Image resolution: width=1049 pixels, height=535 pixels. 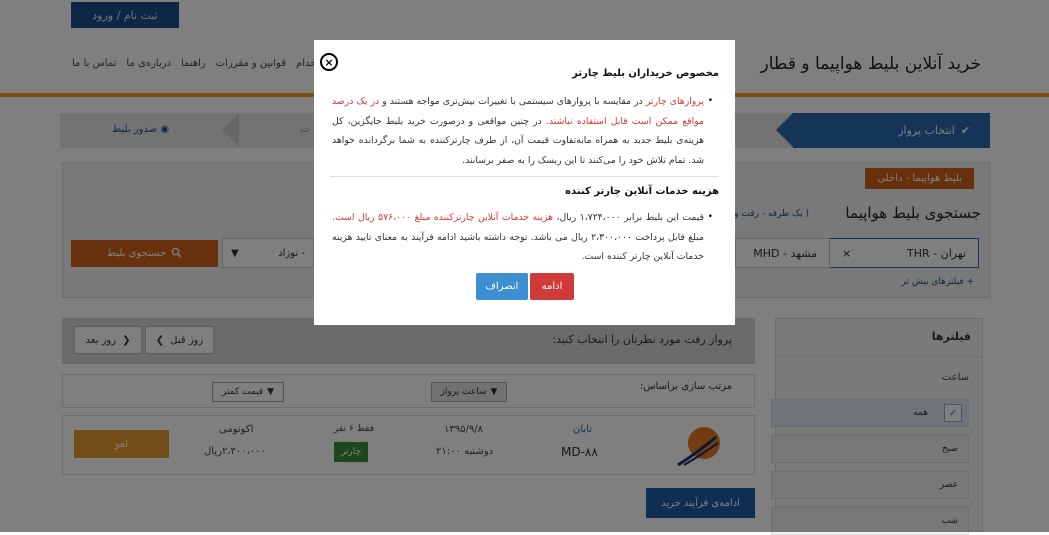 I want to click on modal-cancel-button: انصراف, so click(x=502, y=286).